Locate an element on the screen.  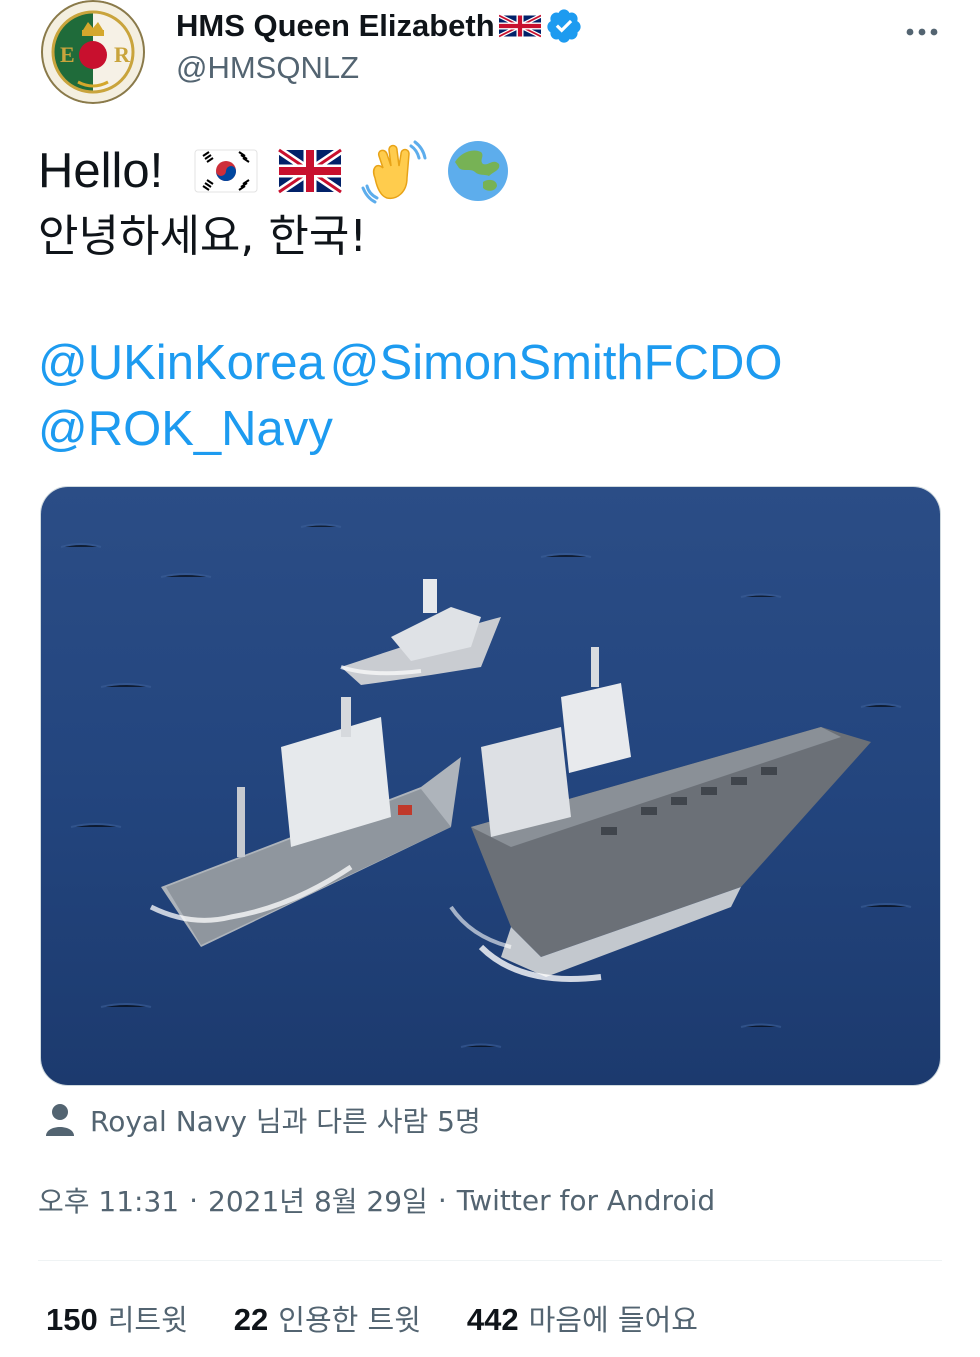
verified-badge-icon is located at coordinates (564, 26).